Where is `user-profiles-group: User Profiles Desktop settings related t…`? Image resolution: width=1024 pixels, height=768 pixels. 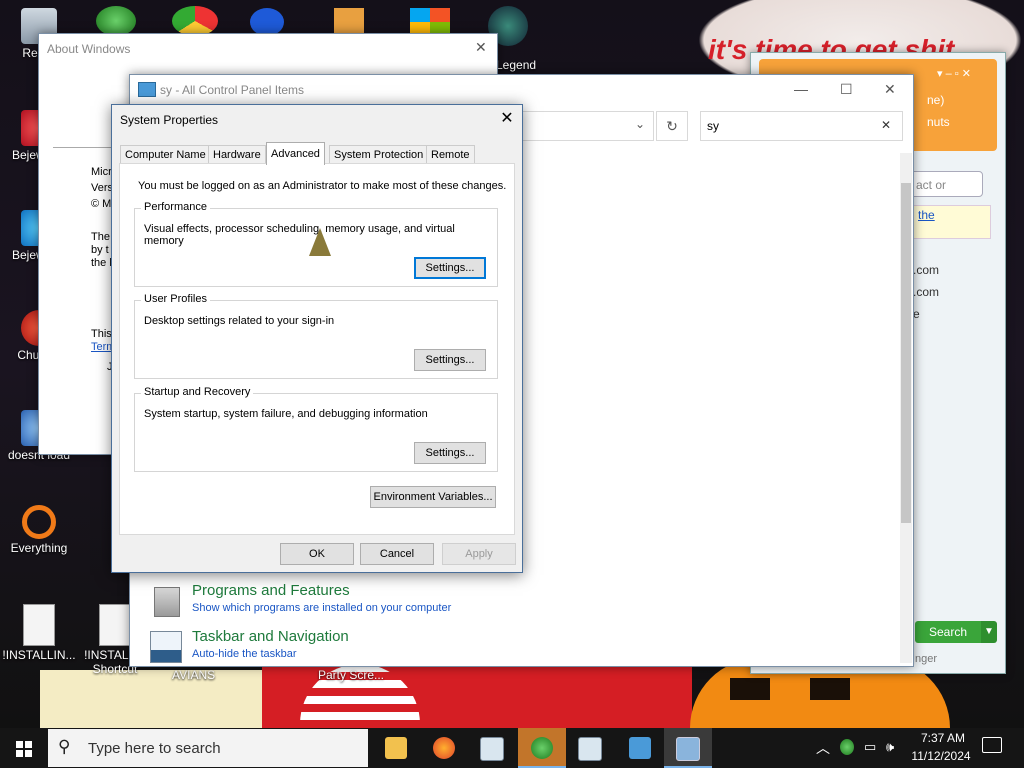 user-profiles-group: User Profiles Desktop settings related t… is located at coordinates (316, 336).